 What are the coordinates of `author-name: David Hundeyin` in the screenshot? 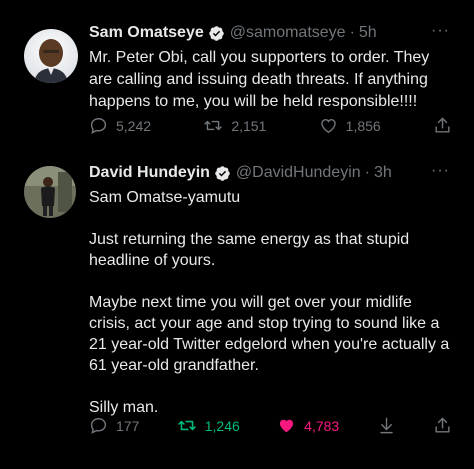 It's located at (149, 173).